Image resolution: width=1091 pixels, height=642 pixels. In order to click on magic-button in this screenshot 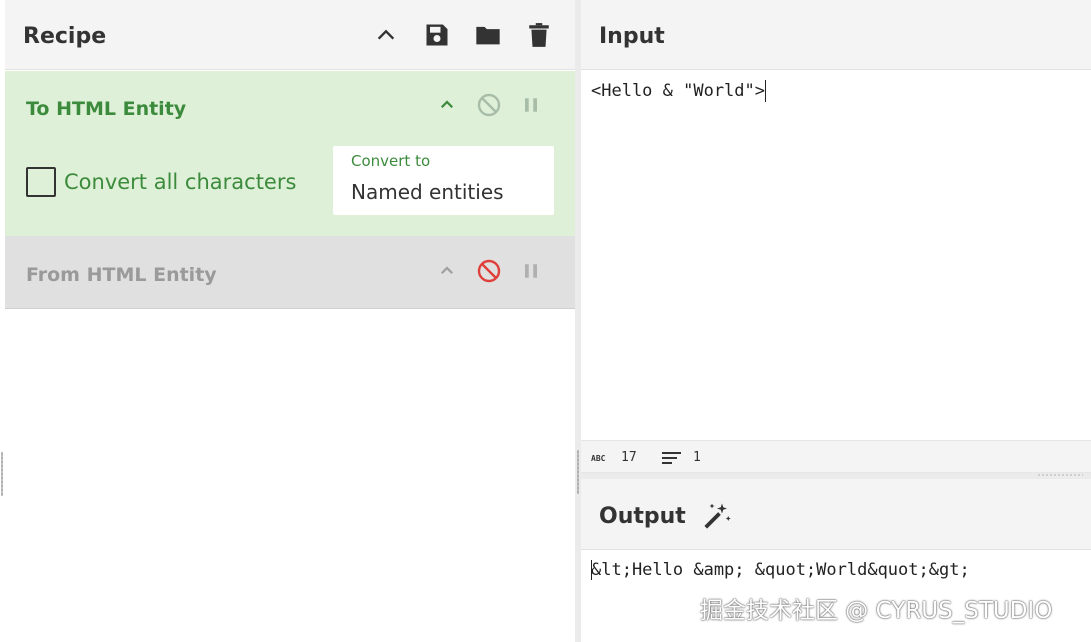, I will do `click(717, 516)`.